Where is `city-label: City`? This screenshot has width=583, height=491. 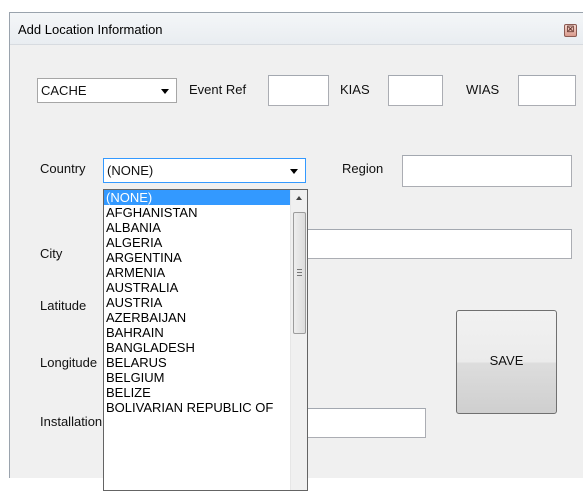 city-label: City is located at coordinates (51, 253).